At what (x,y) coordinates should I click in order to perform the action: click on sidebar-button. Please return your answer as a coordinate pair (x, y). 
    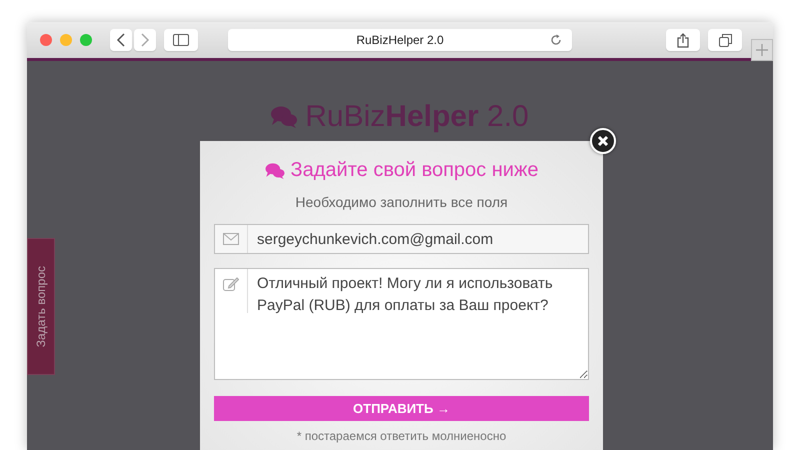
    Looking at the image, I should click on (181, 40).